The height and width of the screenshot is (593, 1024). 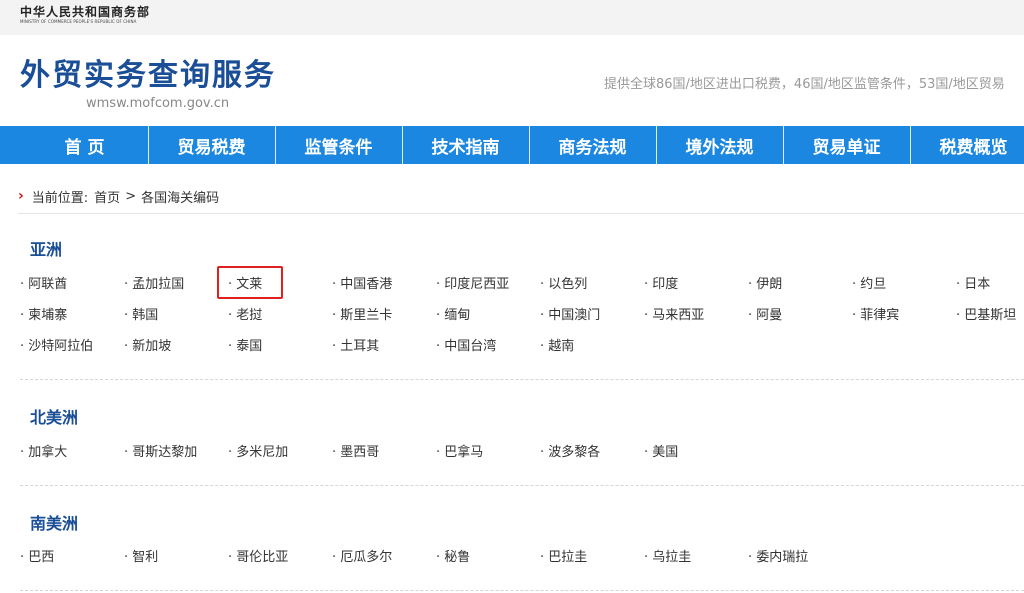 I want to click on region-title: 北美洲, so click(x=54, y=417).